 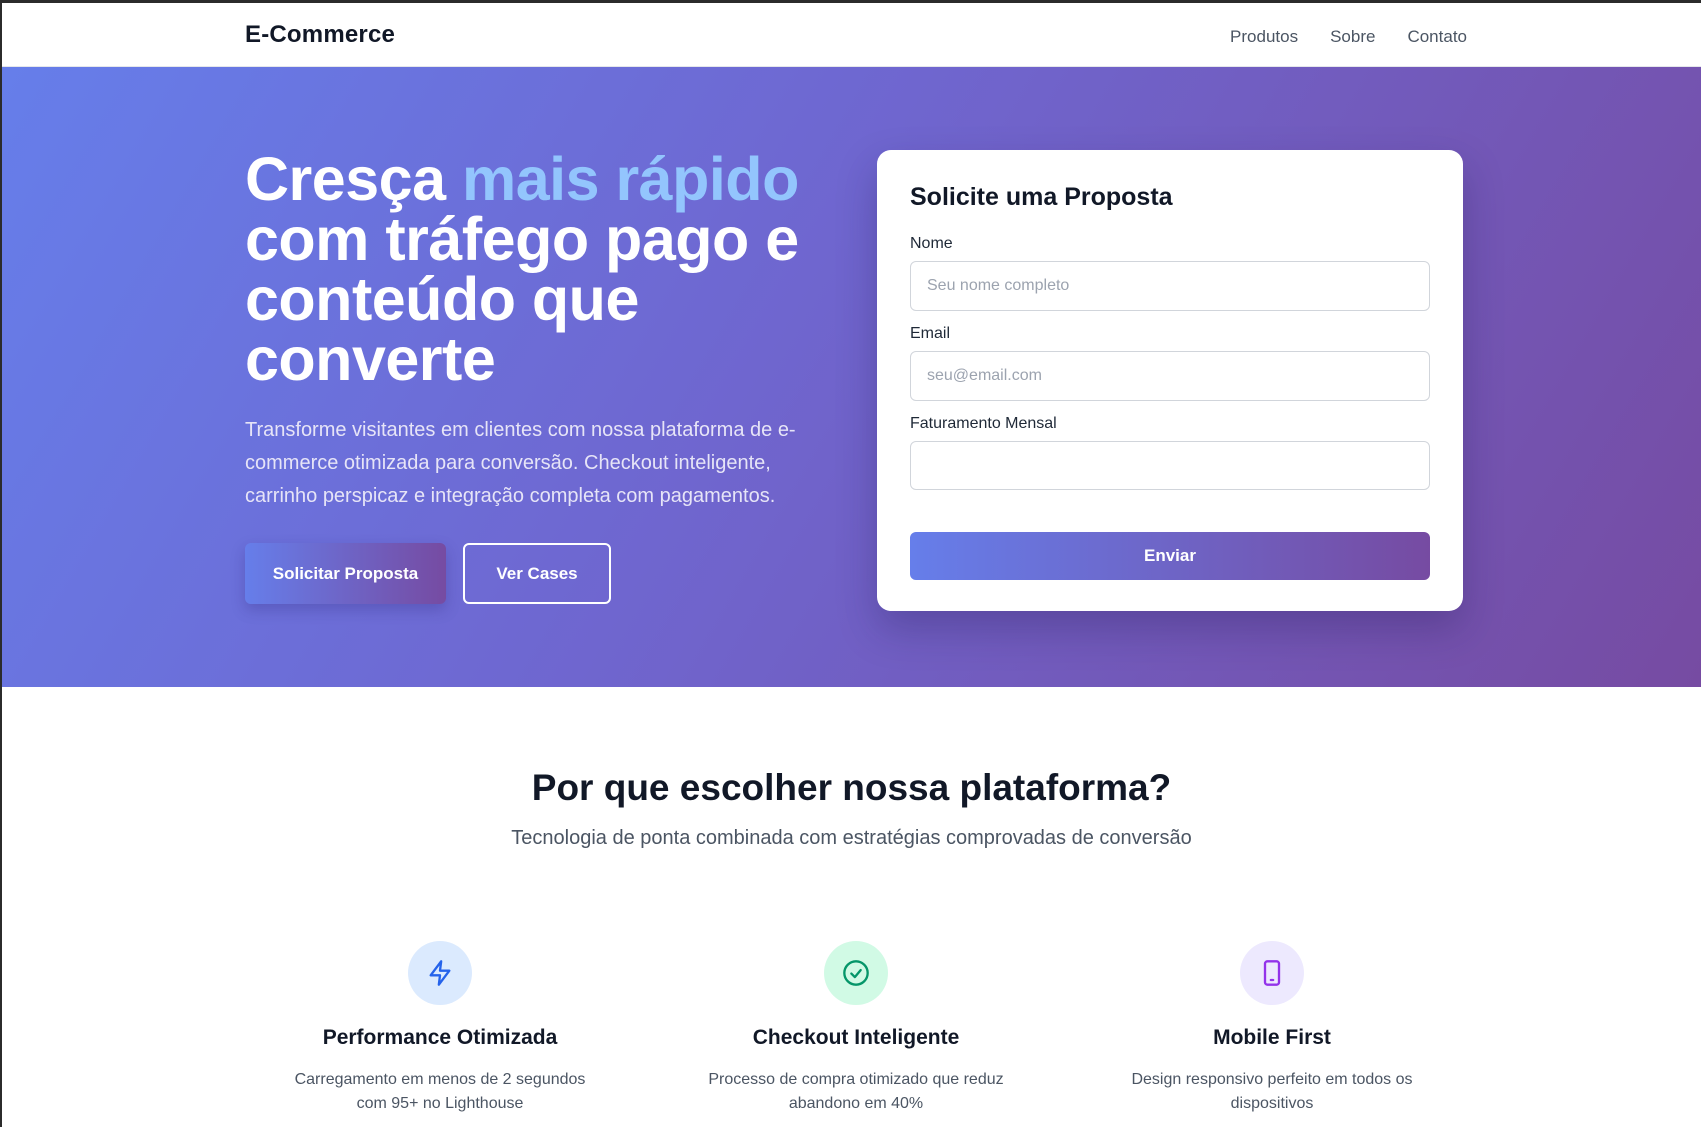 I want to click on feature-title: Checkout Inteligente, so click(x=856, y=1037).